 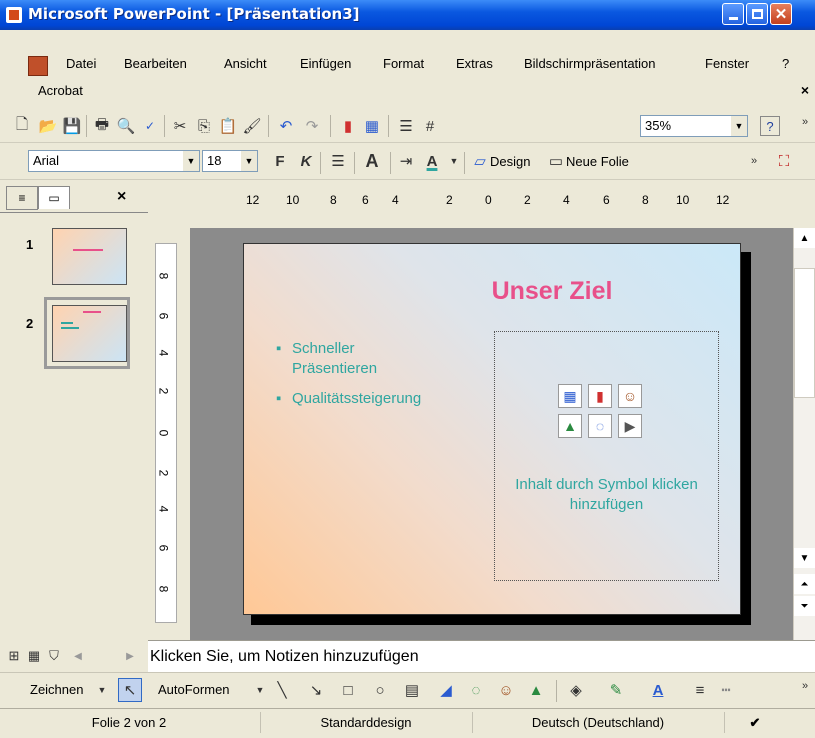 What do you see at coordinates (60, 90) in the screenshot?
I see `menu-acrobat: Acrobat` at bounding box center [60, 90].